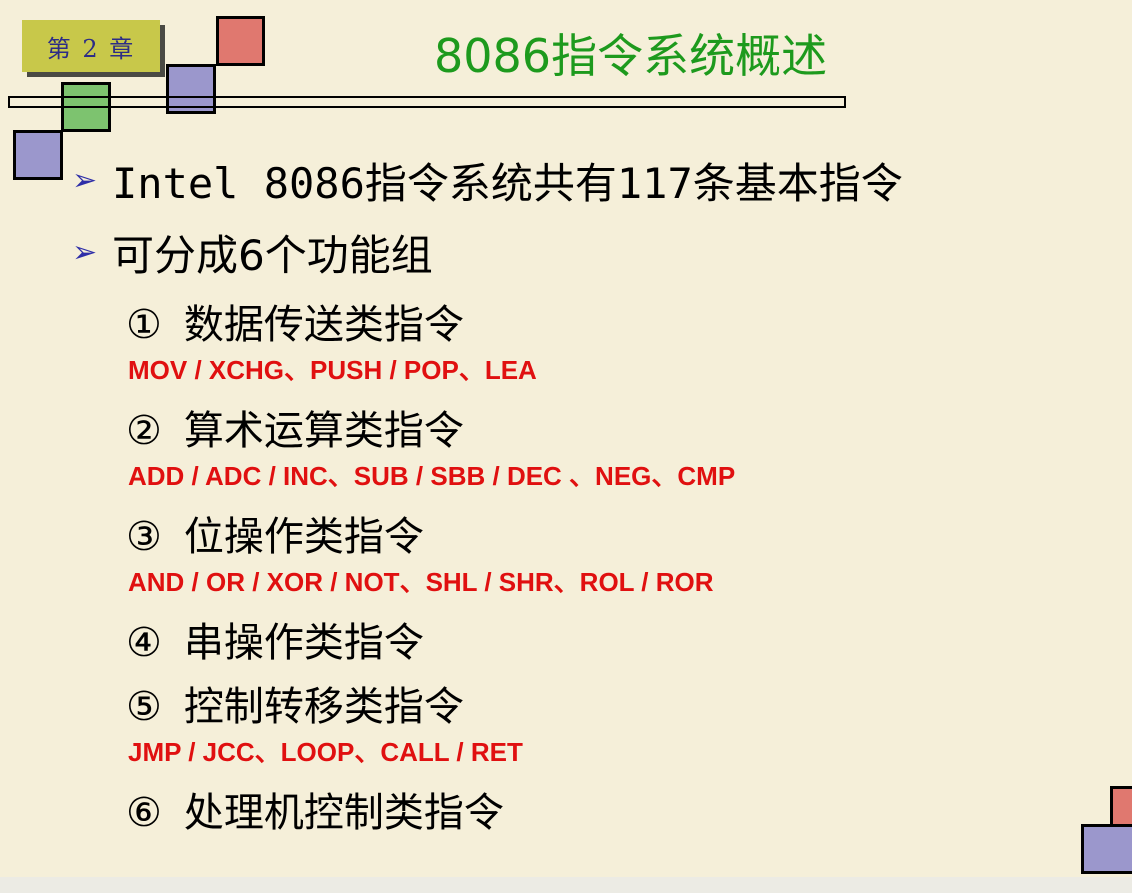 The image size is (1132, 893). Describe the element at coordinates (1106, 849) in the screenshot. I see `decor-square-blue-bottom` at that location.